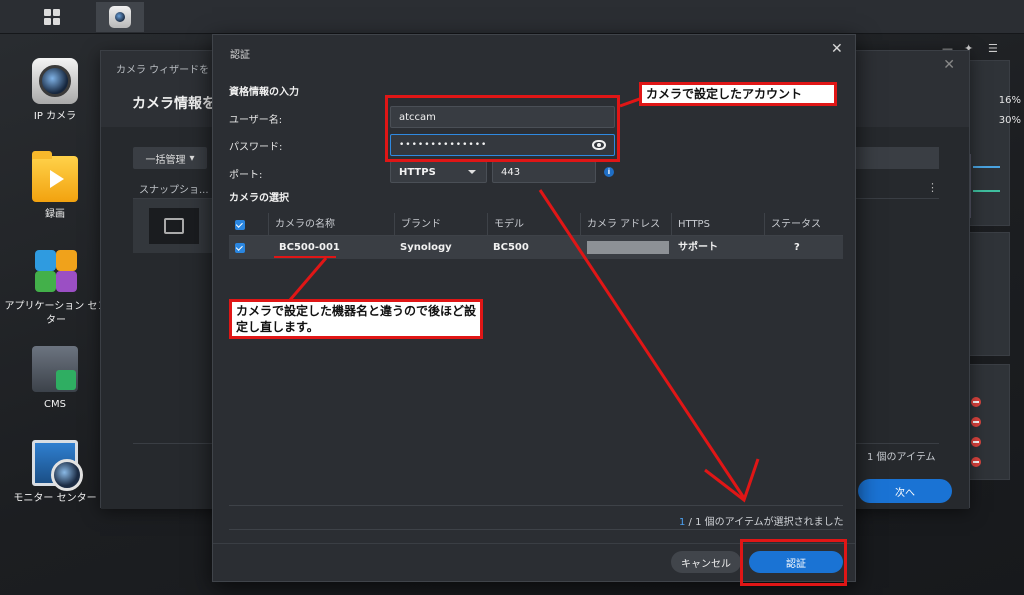  What do you see at coordinates (738, 94) in the screenshot?
I see `account-annotation: カメラで設定したアカウント` at bounding box center [738, 94].